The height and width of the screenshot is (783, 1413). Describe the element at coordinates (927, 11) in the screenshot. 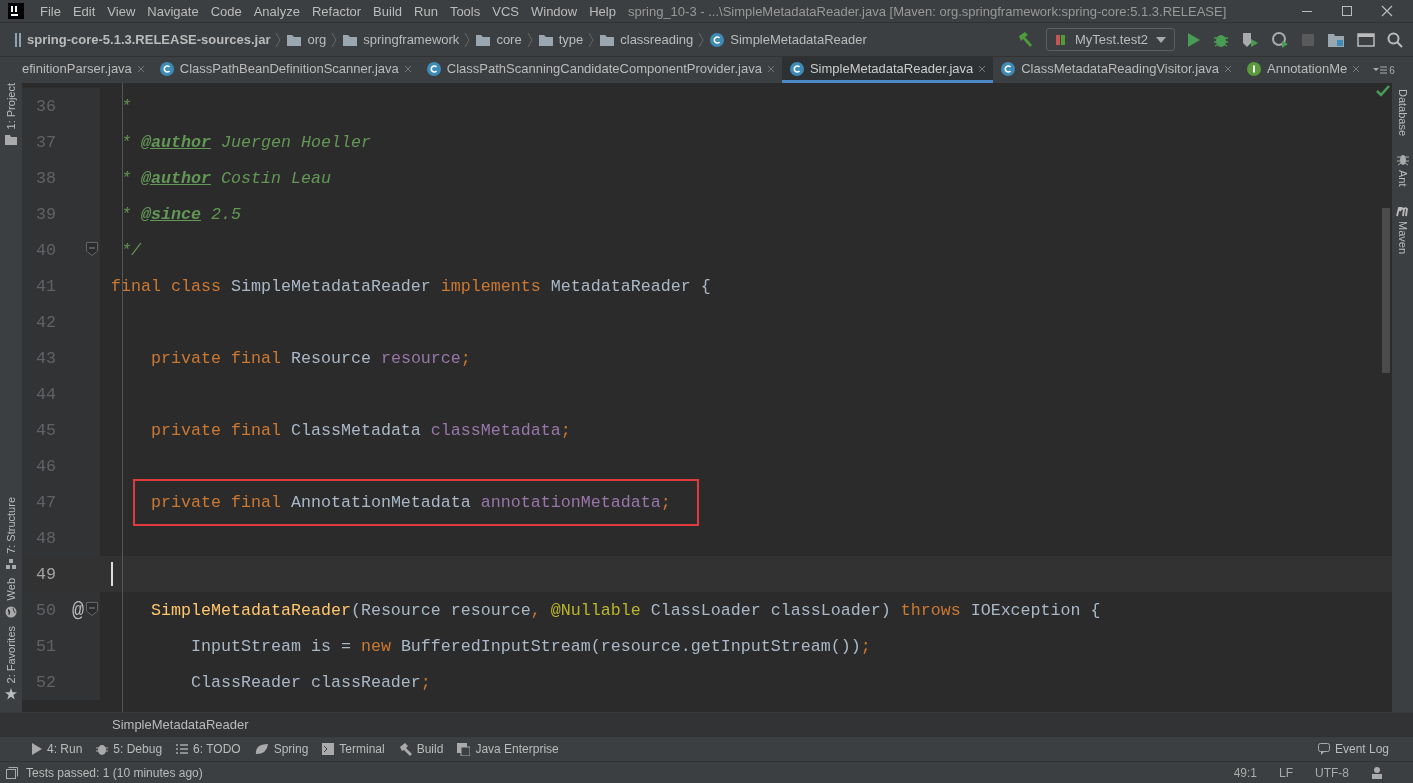

I see `window-title: spring_10-3 - ...\SimpleMetadataReader.java [Maven: org.springframework:spring-core:5.1.3.RELEASE]` at that location.